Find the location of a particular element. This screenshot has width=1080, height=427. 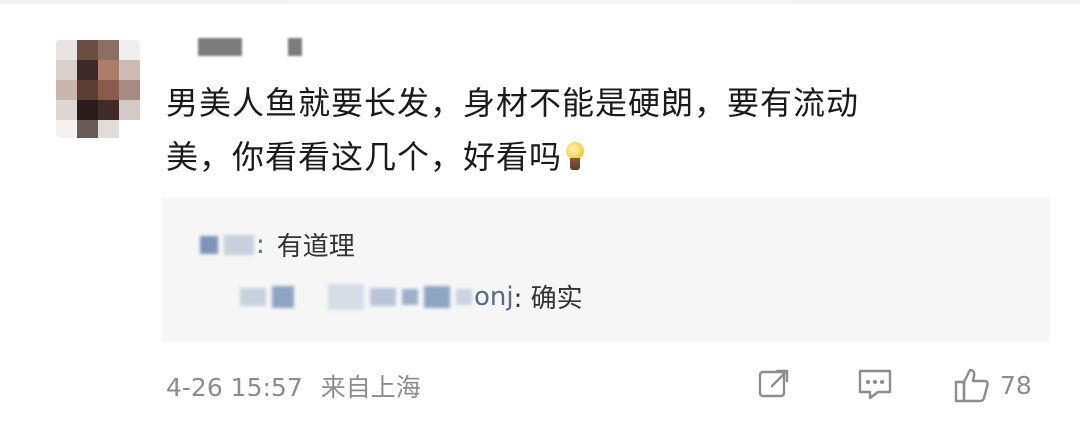

share-button is located at coordinates (774, 384).